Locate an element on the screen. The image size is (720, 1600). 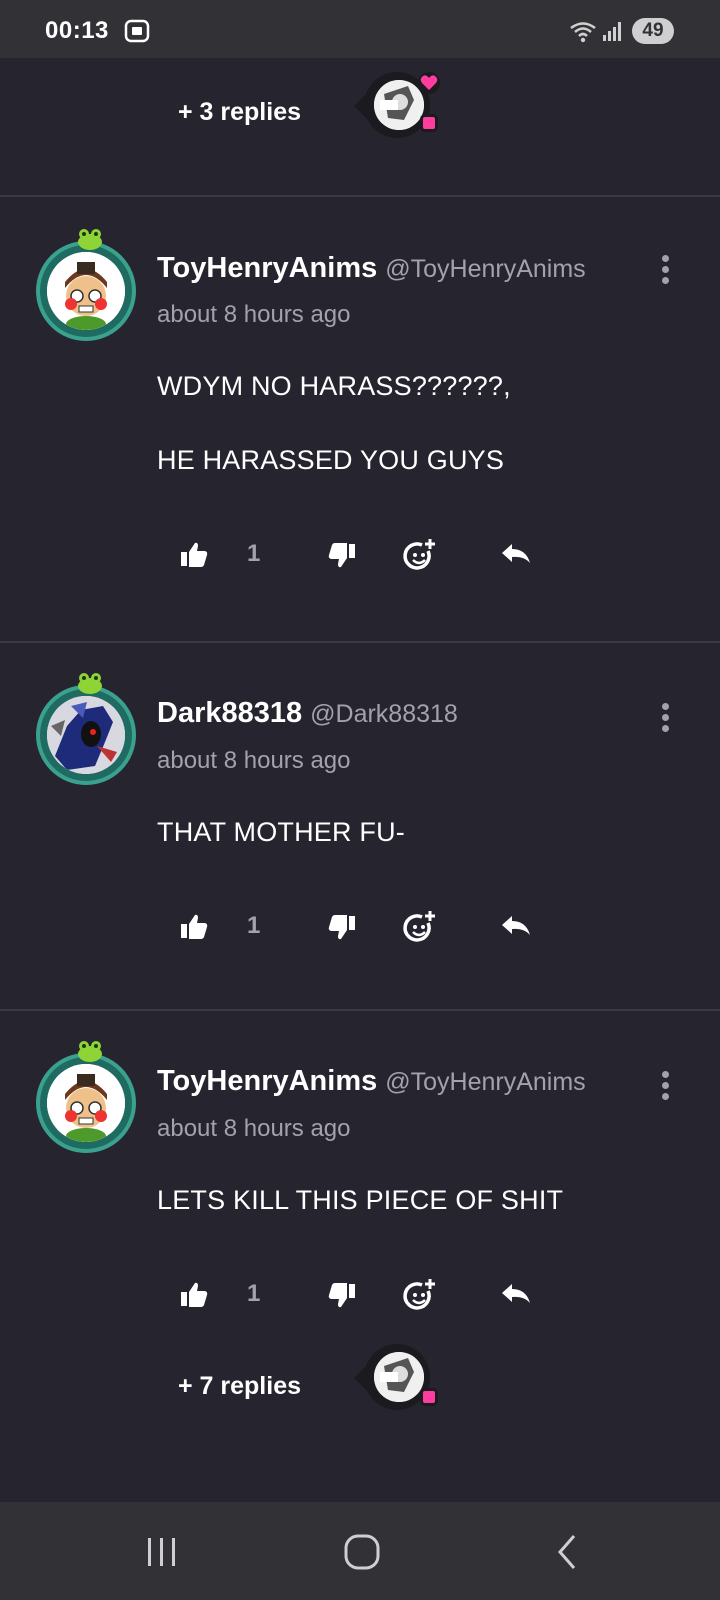
screenshot-icon is located at coordinates (137, 31).